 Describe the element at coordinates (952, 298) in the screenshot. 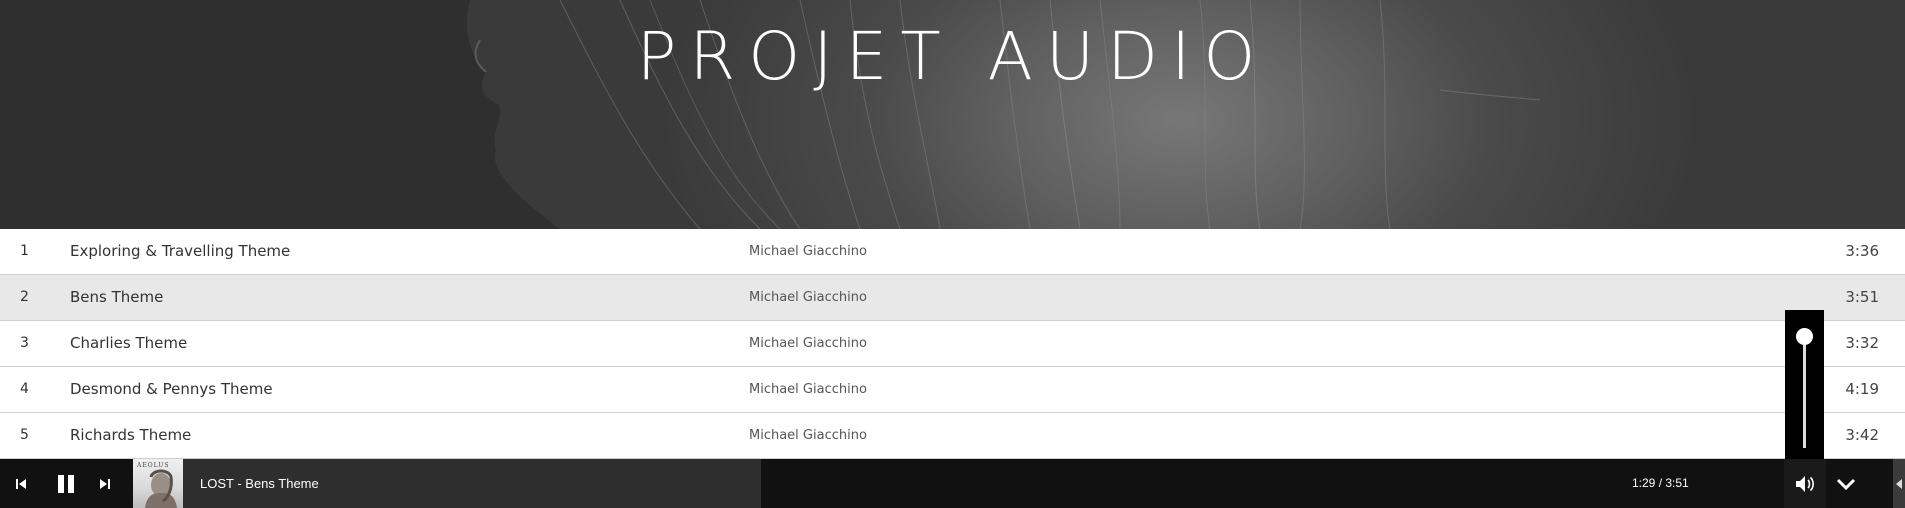

I see `track-row-active: 2 Bens Theme Michael Giacchino 3:51` at that location.